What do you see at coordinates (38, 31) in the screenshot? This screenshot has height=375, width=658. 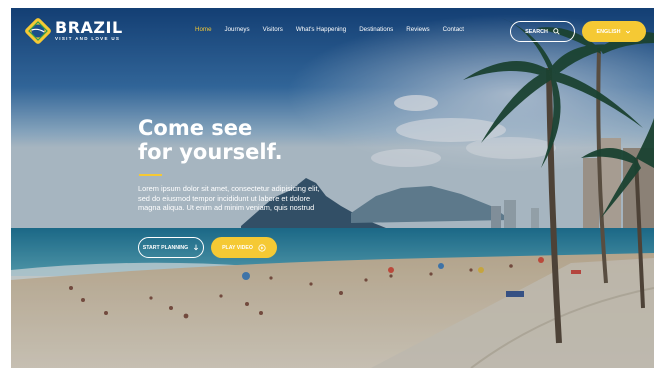 I see `brazil-flag-icon` at bounding box center [38, 31].